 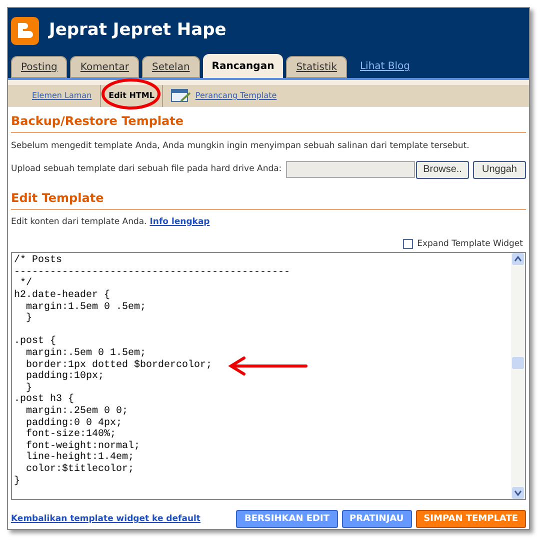 I want to click on sub-tab: Perancang Template, so click(x=236, y=96).